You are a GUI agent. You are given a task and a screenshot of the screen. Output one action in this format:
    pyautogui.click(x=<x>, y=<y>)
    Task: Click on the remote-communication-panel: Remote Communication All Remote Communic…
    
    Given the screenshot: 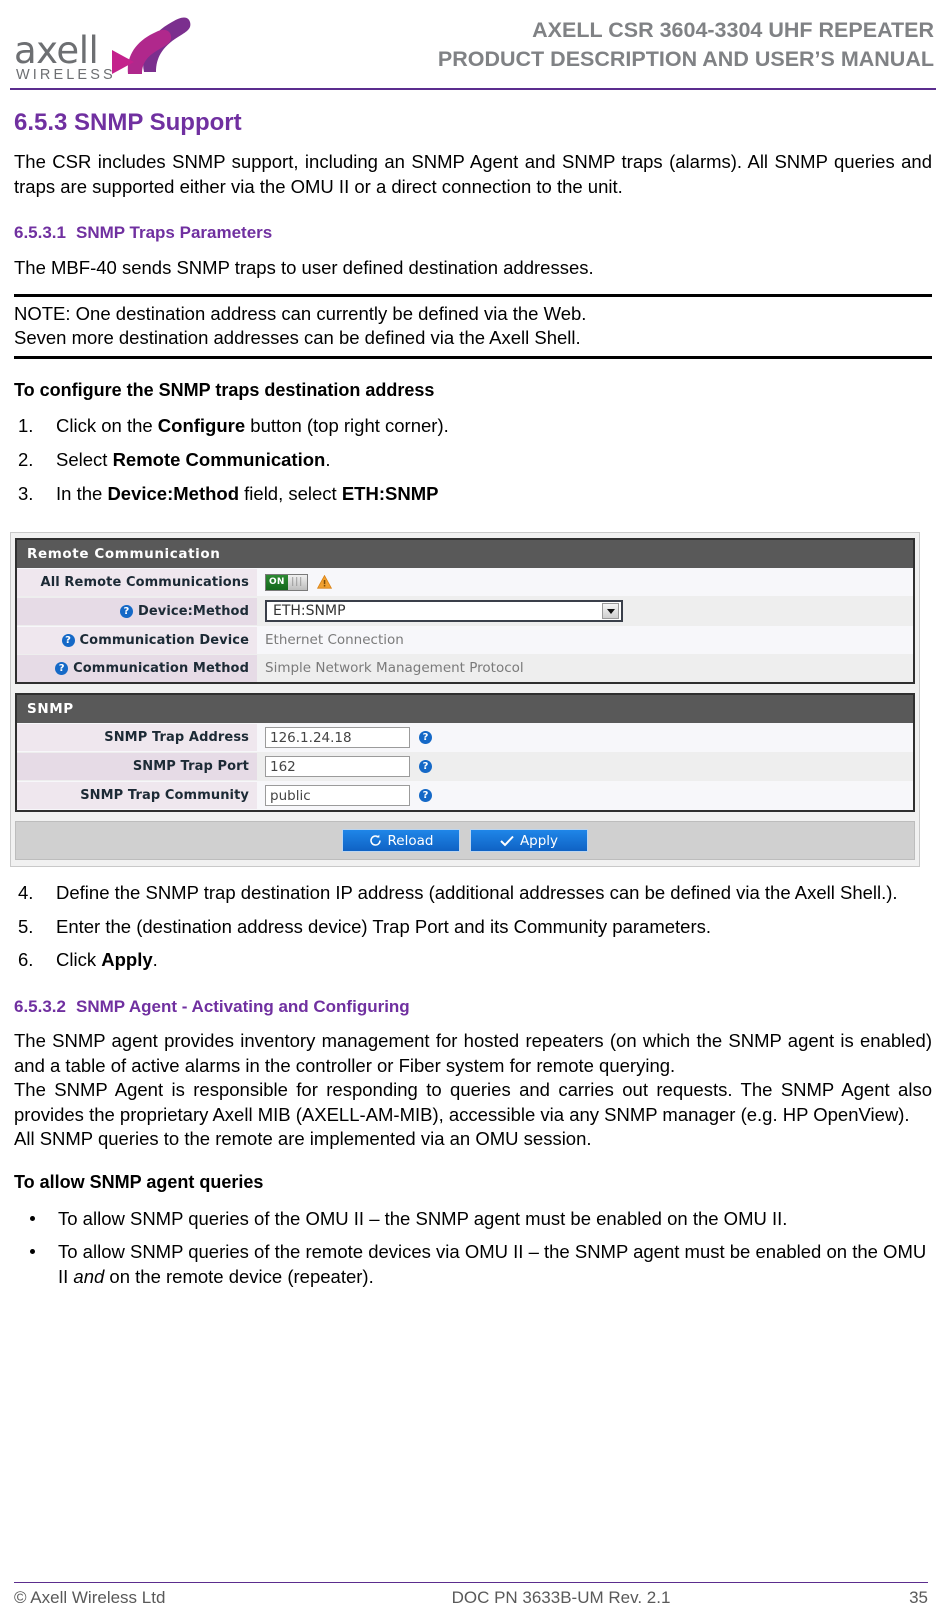 What is the action you would take?
    pyautogui.click(x=465, y=611)
    